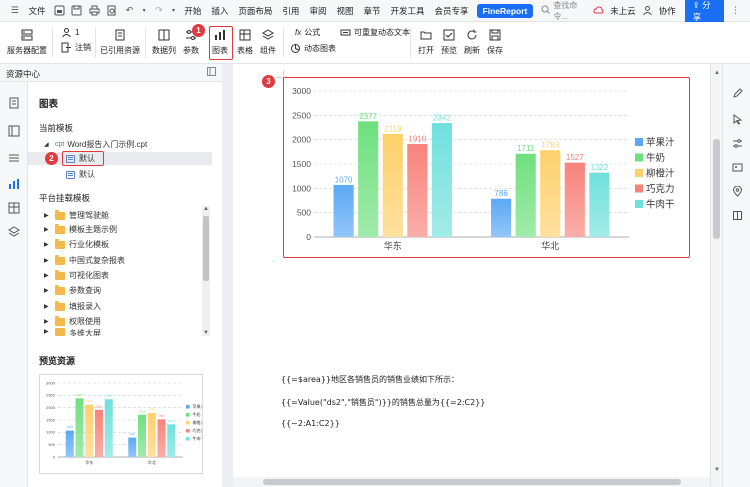  What do you see at coordinates (14, 158) in the screenshot?
I see `filter-icon` at bounding box center [14, 158].